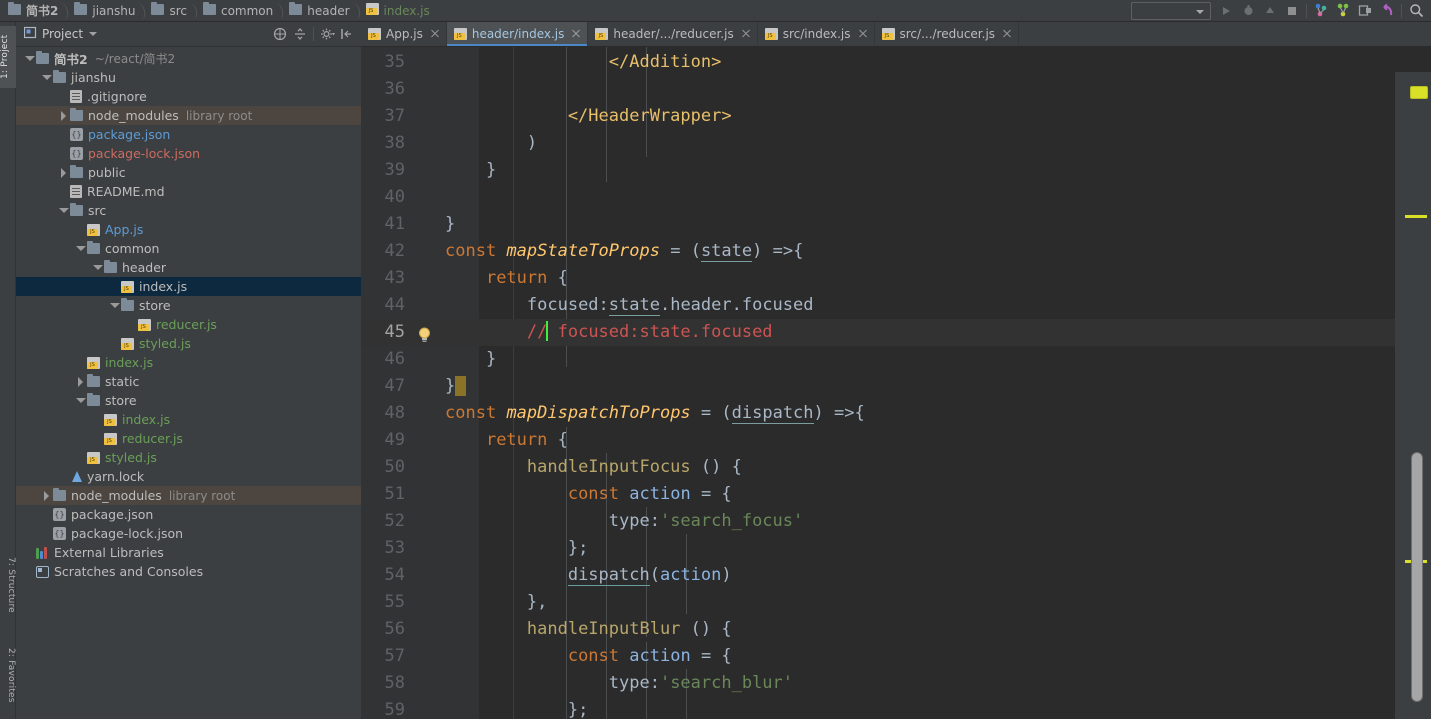 The height and width of the screenshot is (719, 1431). I want to click on code-line-45: 45 // focused:state.focused, so click(896, 332).